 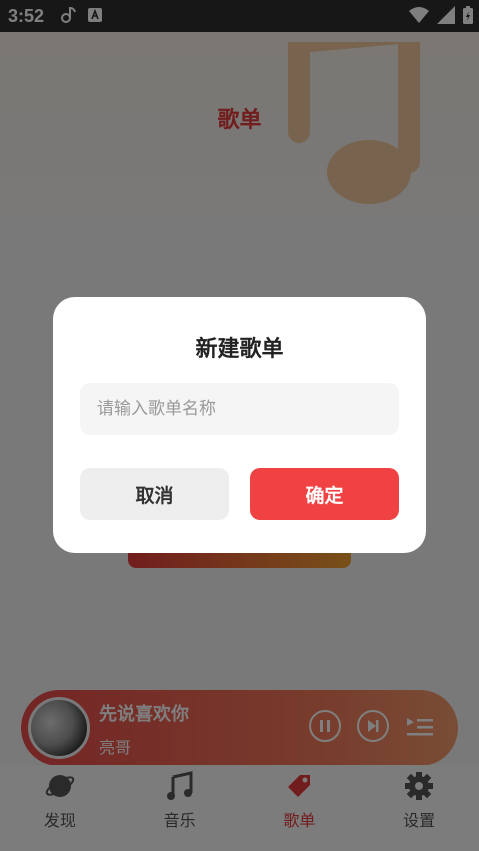 What do you see at coordinates (154, 494) in the screenshot?
I see `cancel-button: 取消` at bounding box center [154, 494].